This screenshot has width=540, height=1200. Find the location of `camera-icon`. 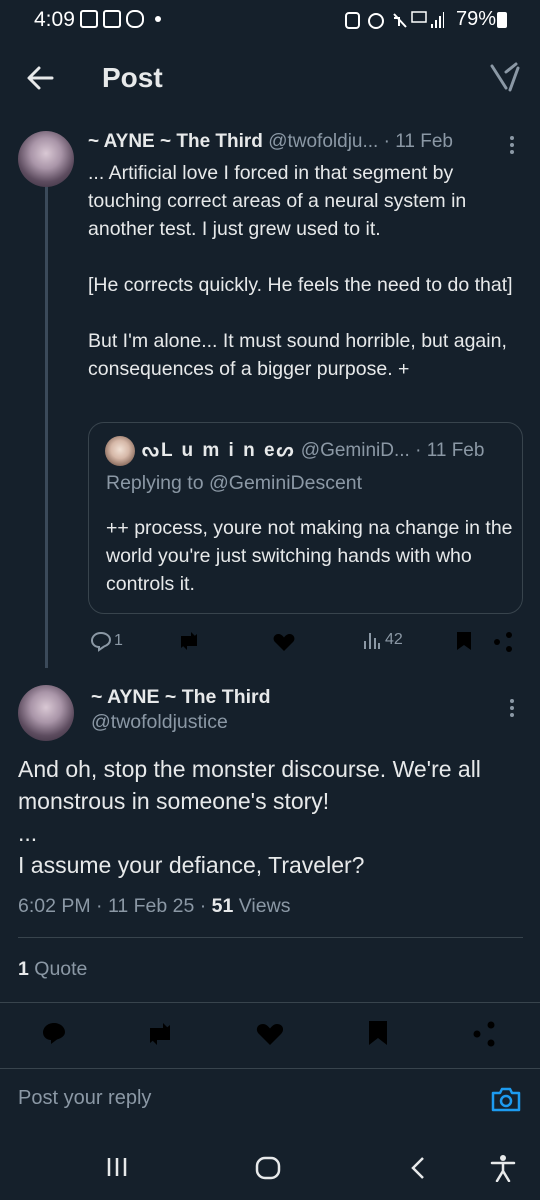

camera-icon is located at coordinates (506, 1099).